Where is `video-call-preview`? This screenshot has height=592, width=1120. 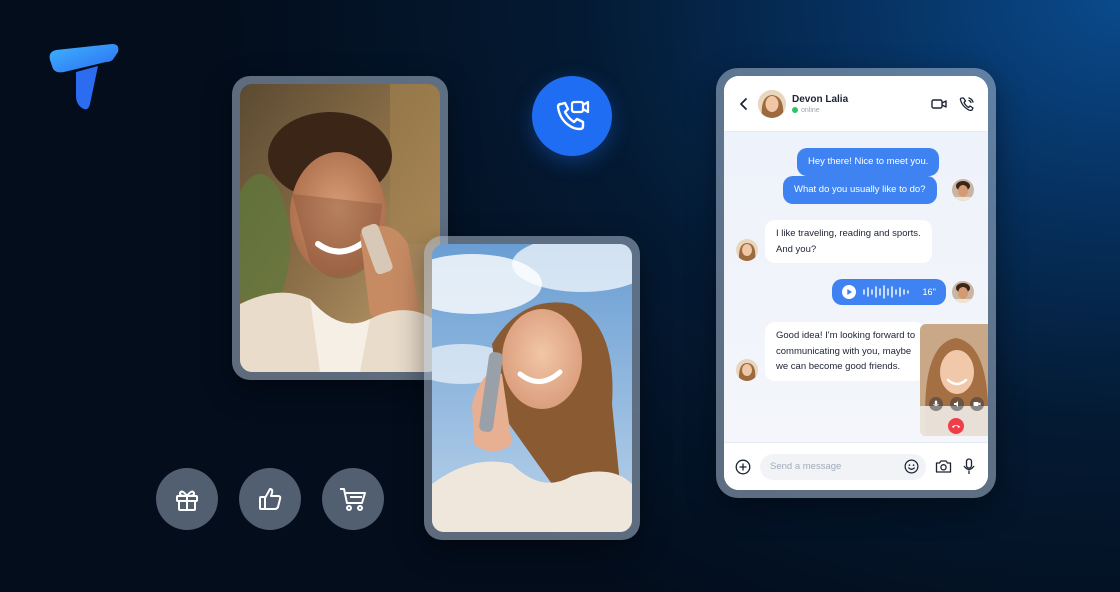 video-call-preview is located at coordinates (954, 380).